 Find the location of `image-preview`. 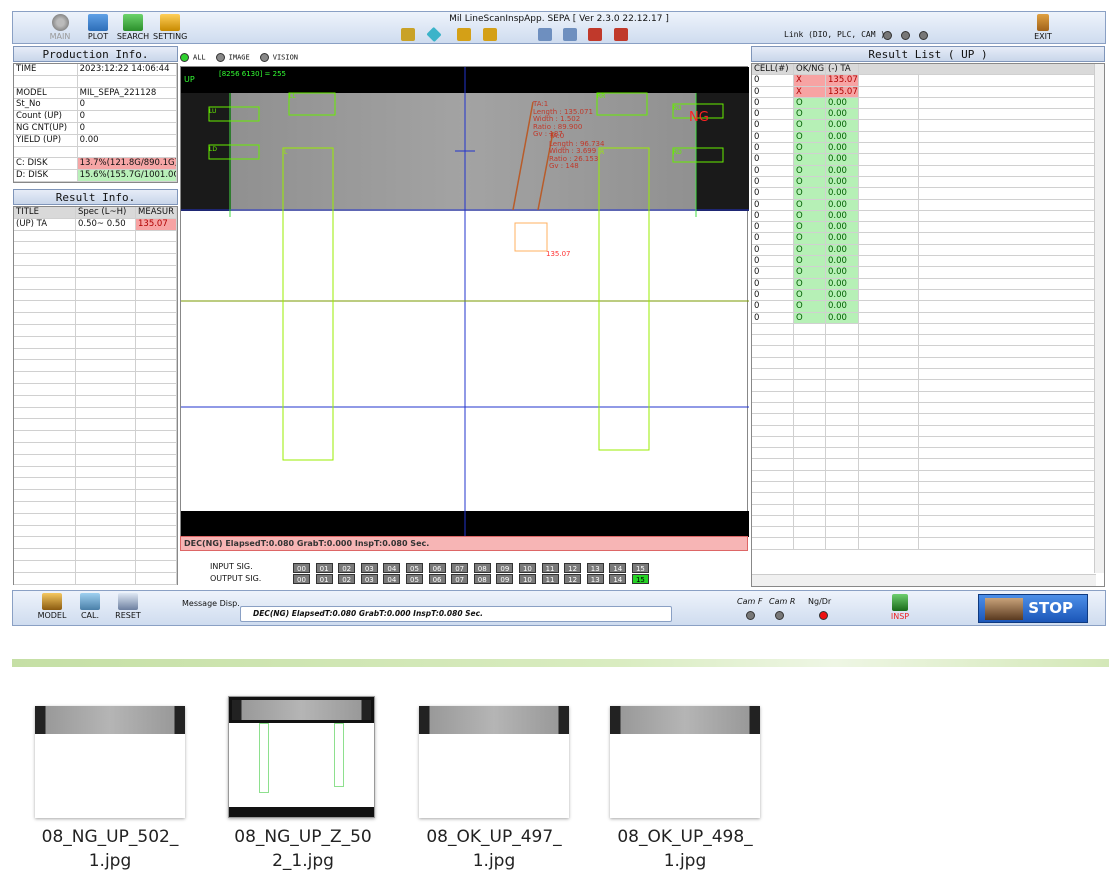

image-preview is located at coordinates (685, 720).